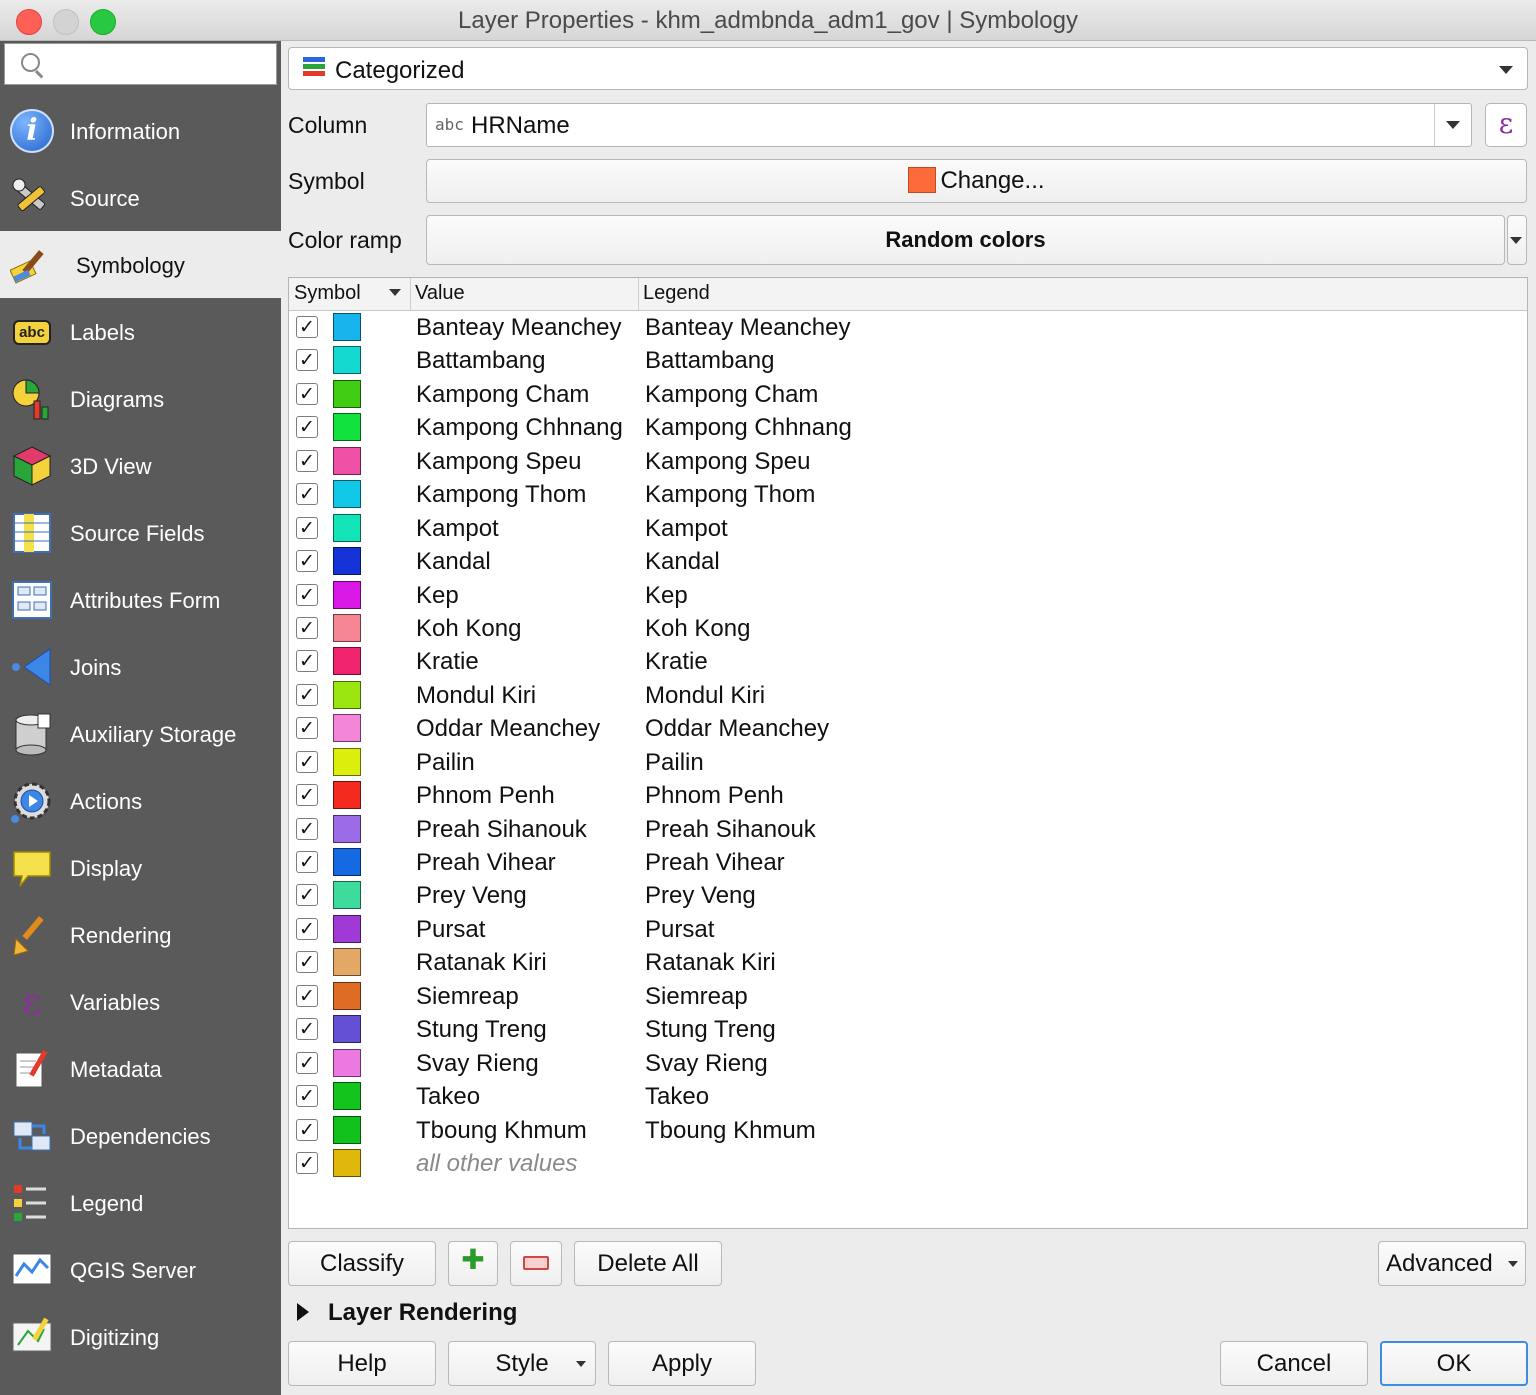 The width and height of the screenshot is (1536, 1395). What do you see at coordinates (362, 1363) in the screenshot?
I see `help-button: Help` at bounding box center [362, 1363].